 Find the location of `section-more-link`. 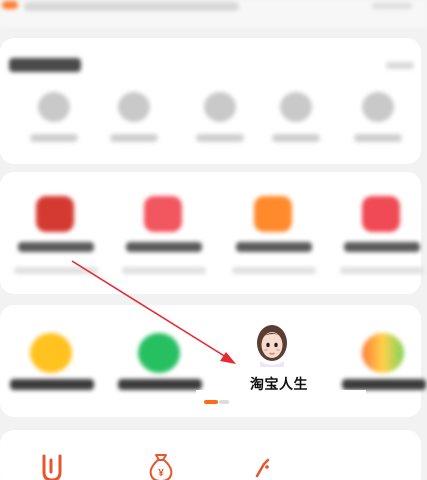

section-more-link is located at coordinates (400, 65).